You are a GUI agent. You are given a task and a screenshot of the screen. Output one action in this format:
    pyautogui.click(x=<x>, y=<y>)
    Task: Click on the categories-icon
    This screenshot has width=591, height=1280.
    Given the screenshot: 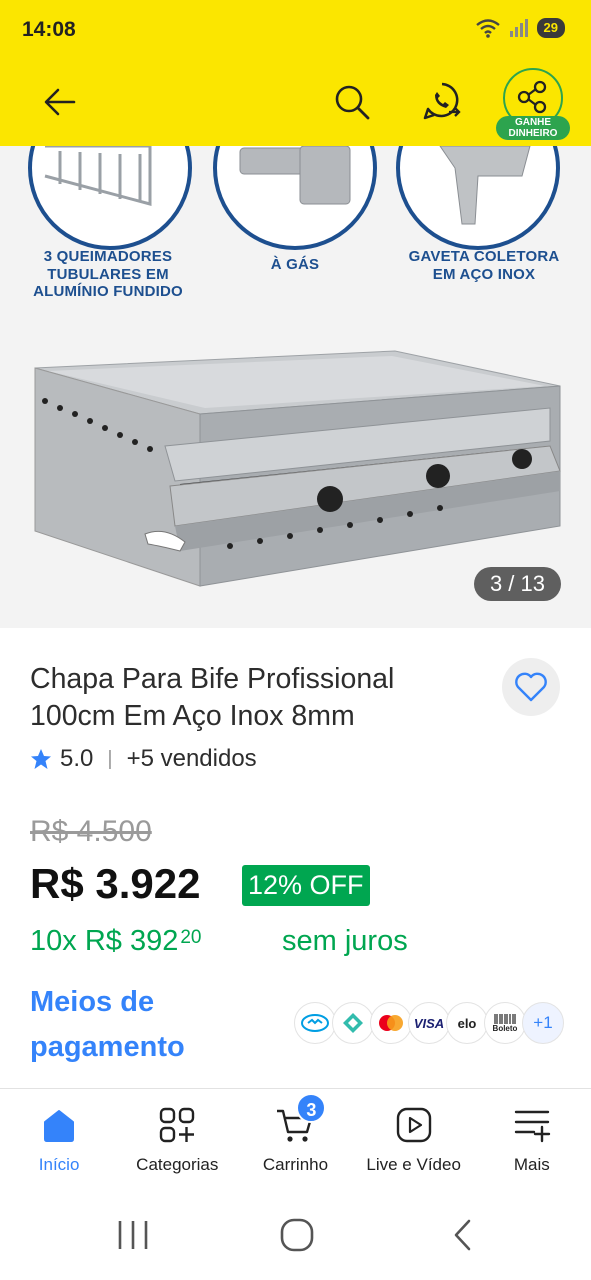 What is the action you would take?
    pyautogui.click(x=177, y=1125)
    